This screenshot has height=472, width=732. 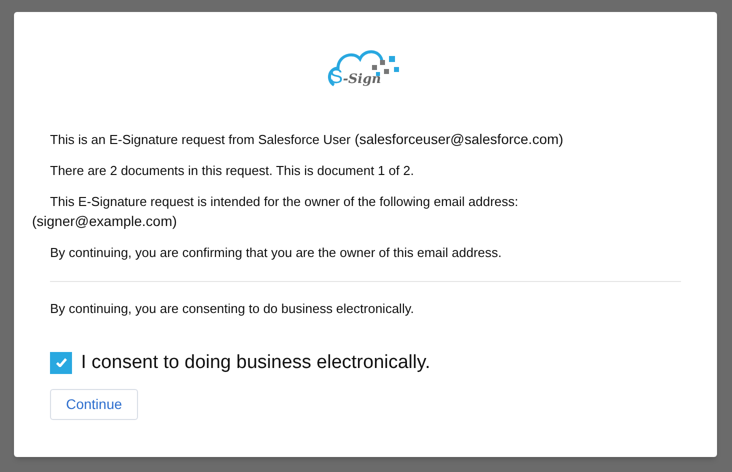 What do you see at coordinates (255, 362) in the screenshot?
I see `consent-label: I consent to doing business electronically.` at bounding box center [255, 362].